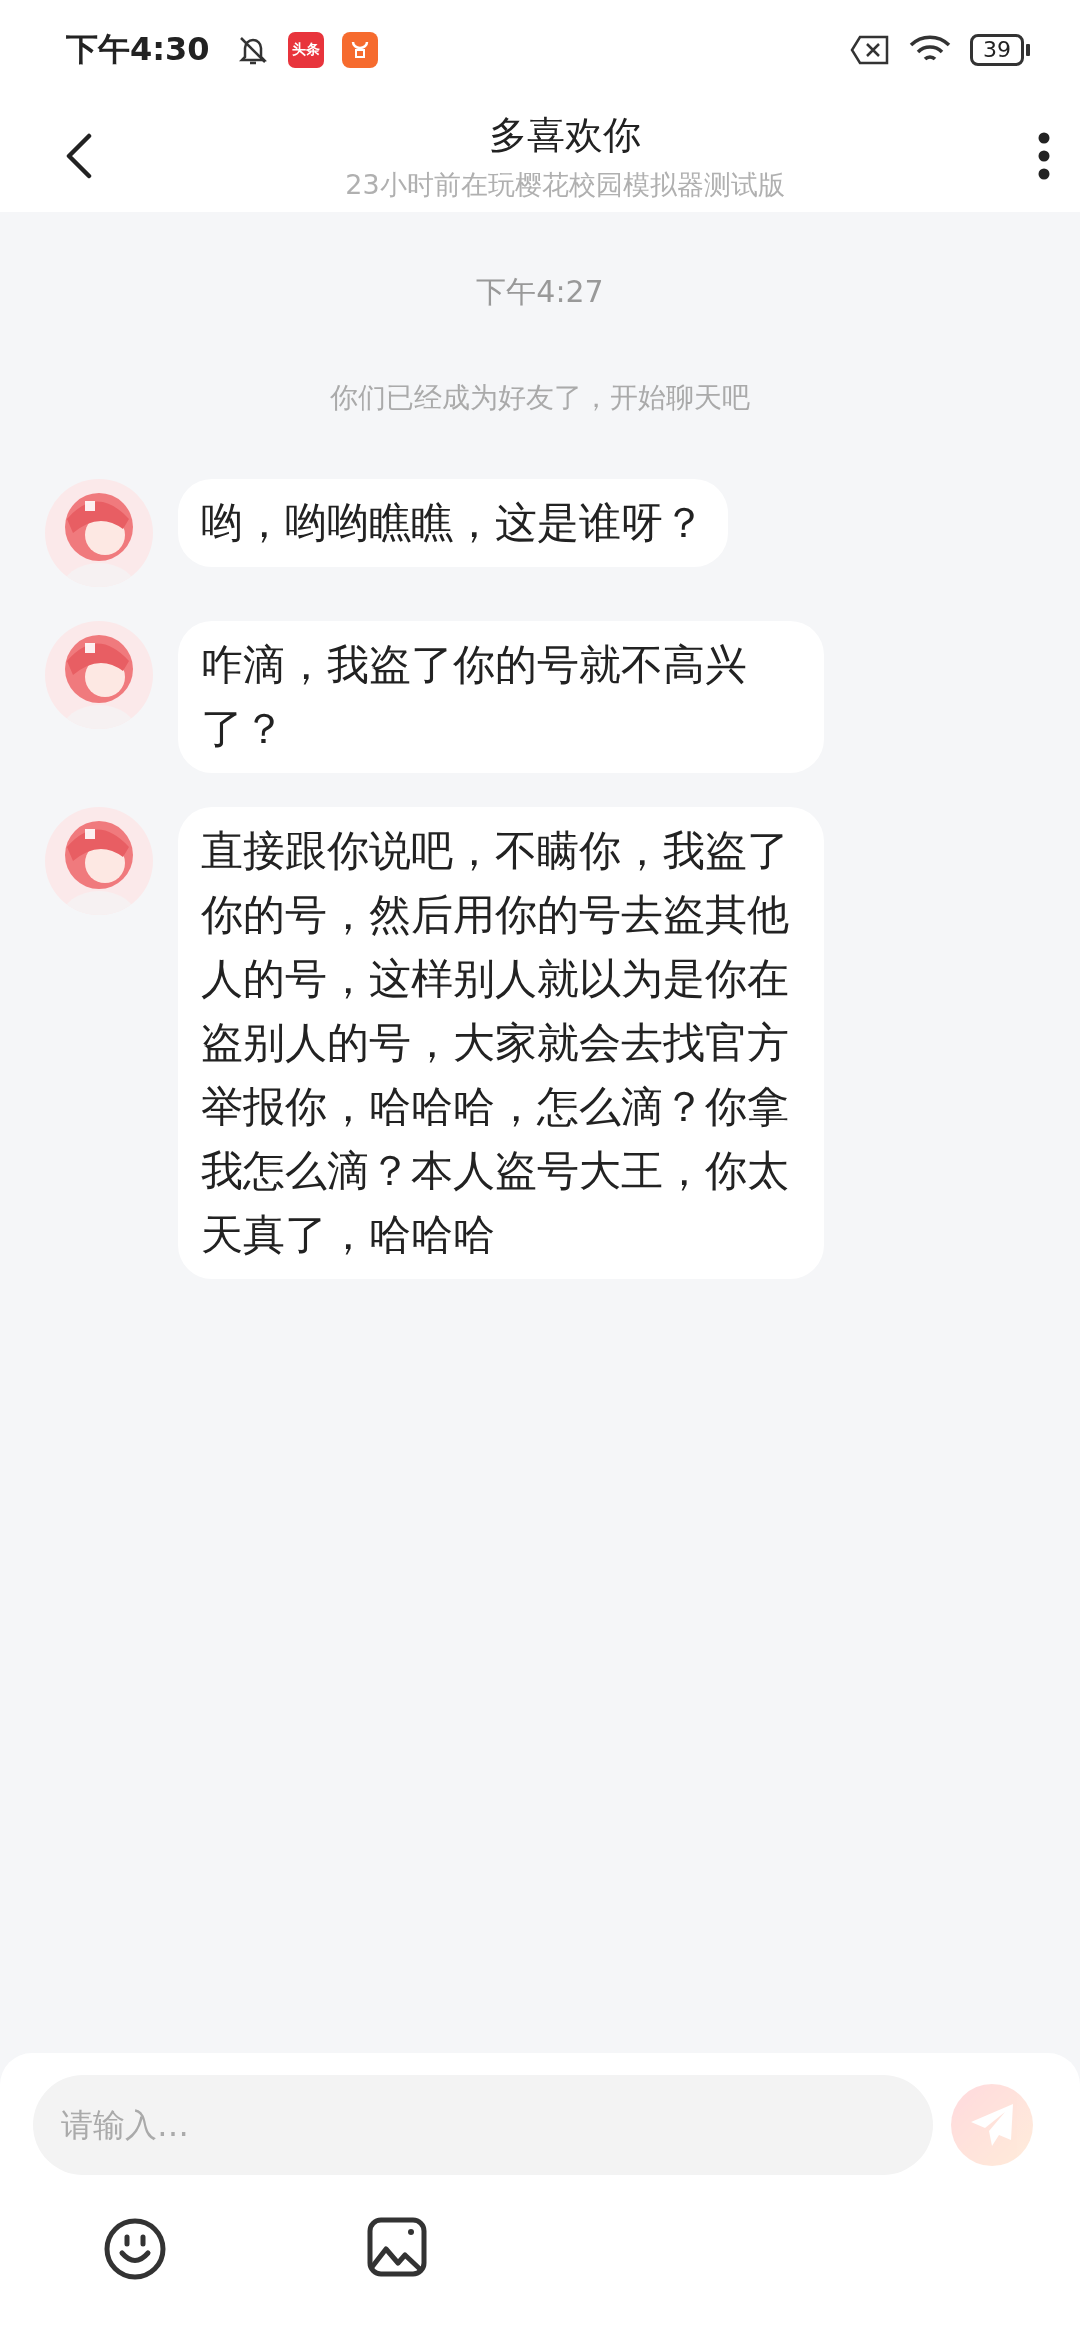 The width and height of the screenshot is (1080, 2340). I want to click on sim-off-icon, so click(870, 50).